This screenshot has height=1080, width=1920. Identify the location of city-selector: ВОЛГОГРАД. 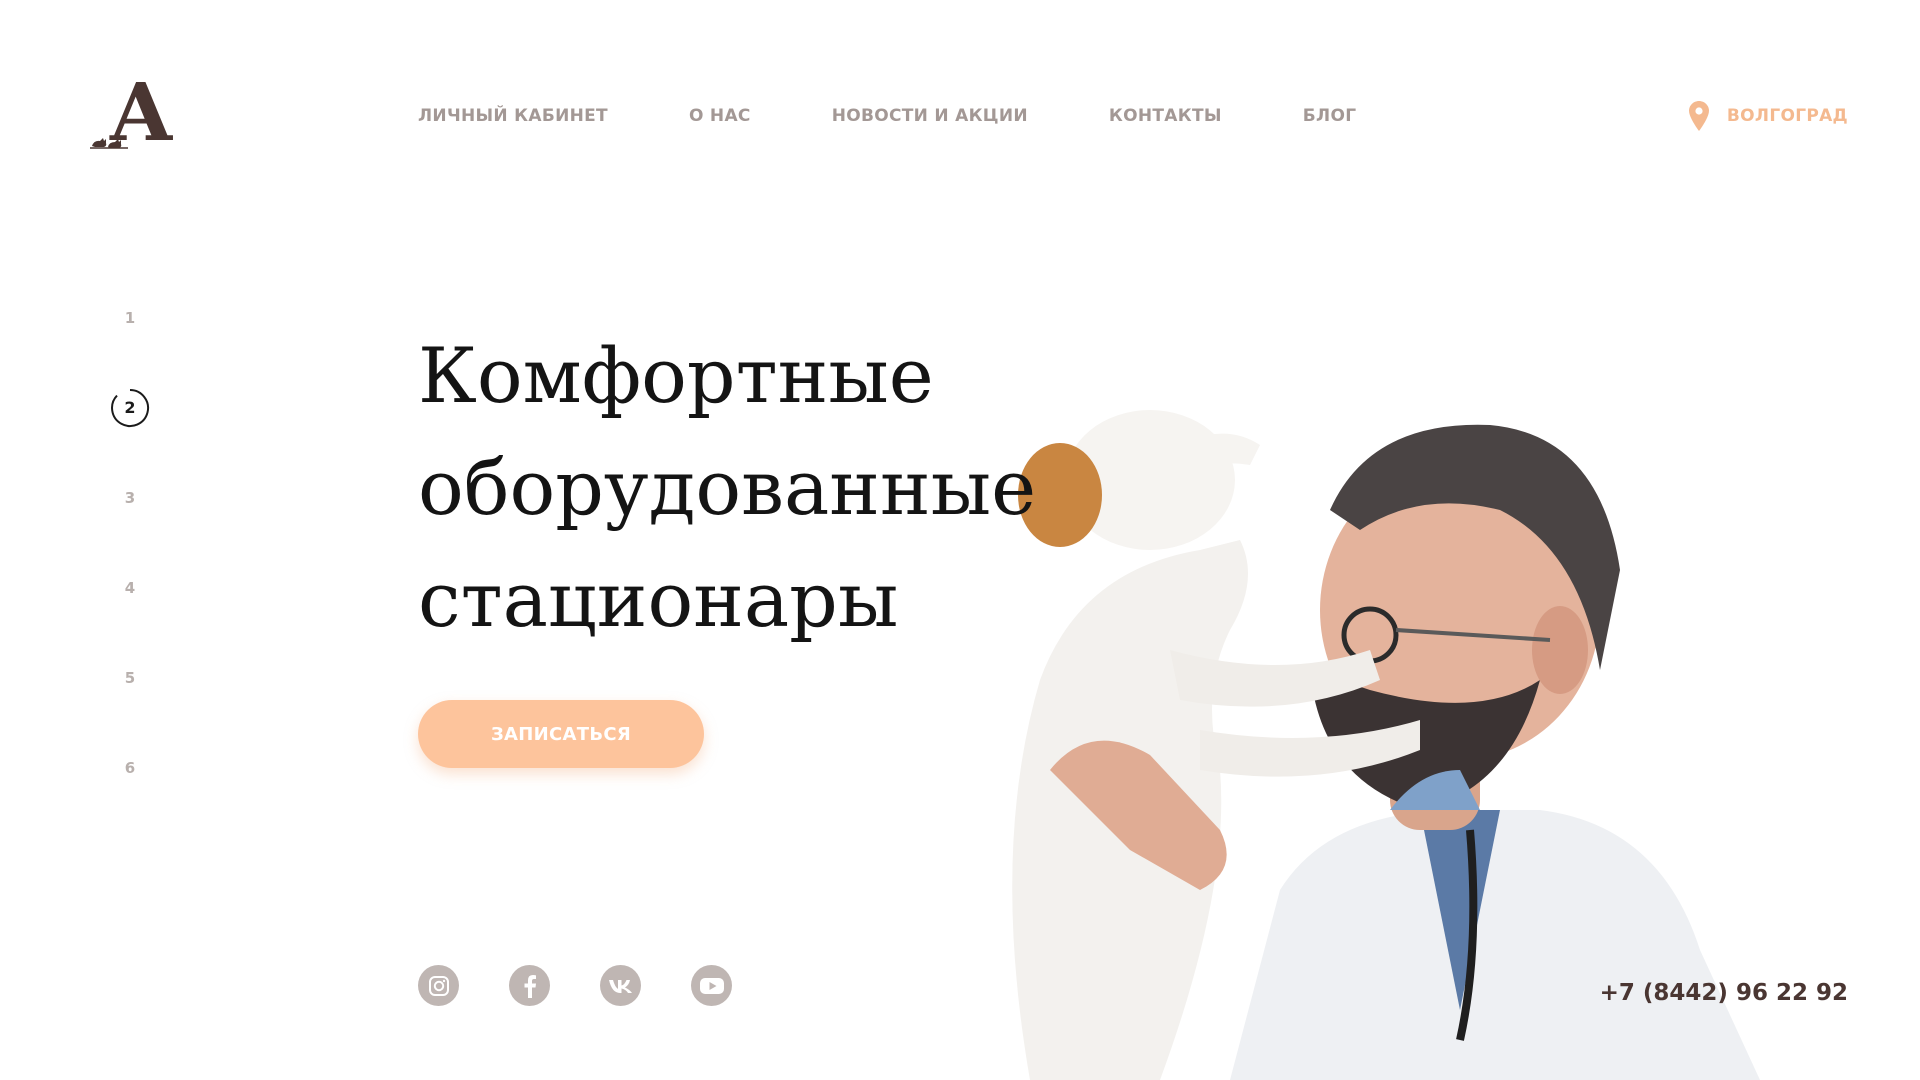
(1768, 116).